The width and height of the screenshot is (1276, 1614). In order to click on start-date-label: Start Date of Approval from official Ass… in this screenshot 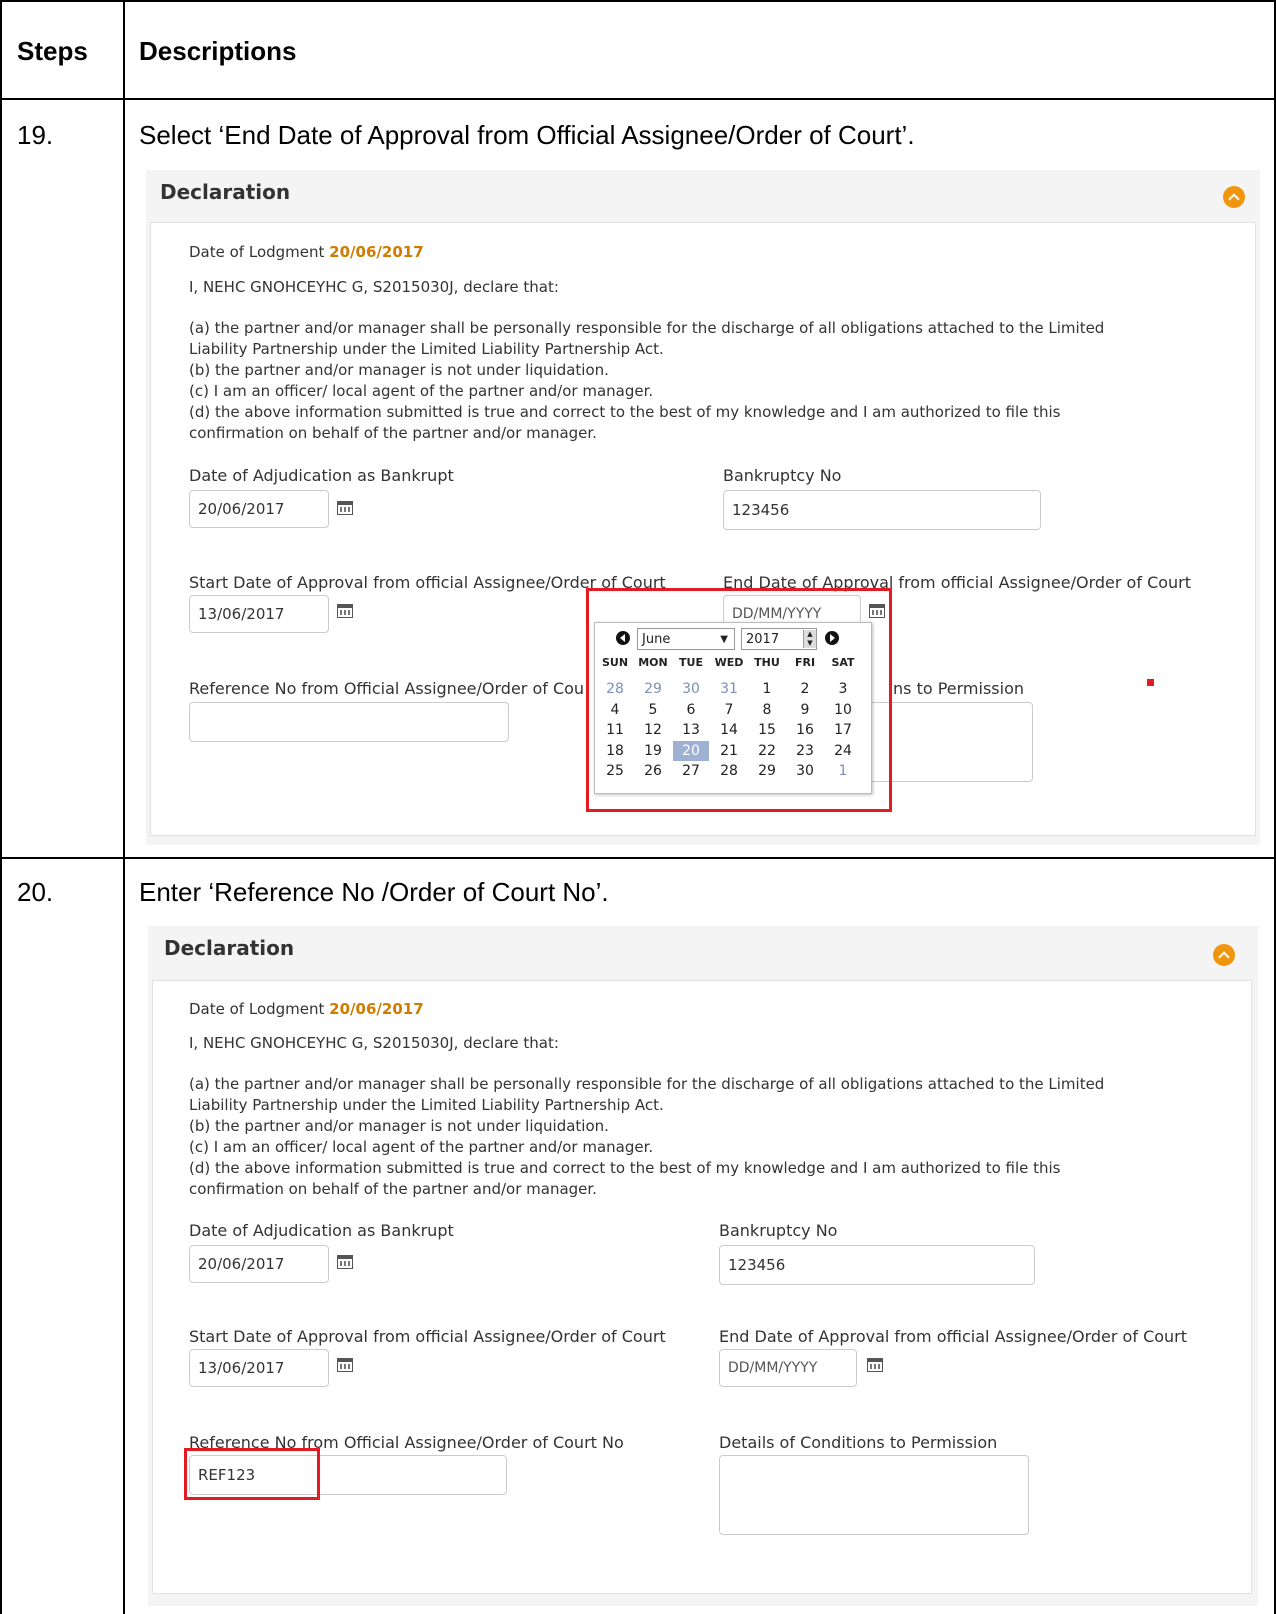, I will do `click(427, 1336)`.